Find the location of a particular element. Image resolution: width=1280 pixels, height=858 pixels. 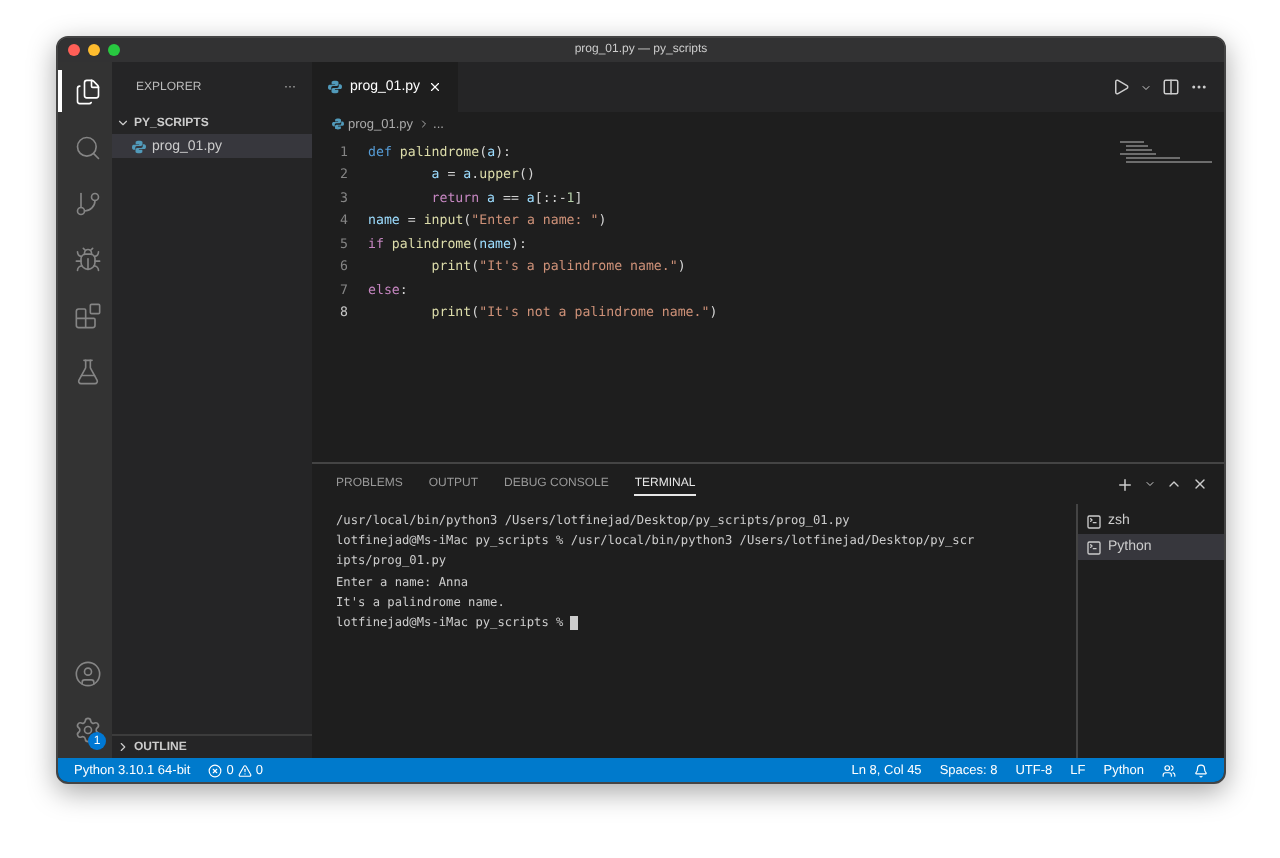

files-icon is located at coordinates (87, 91).